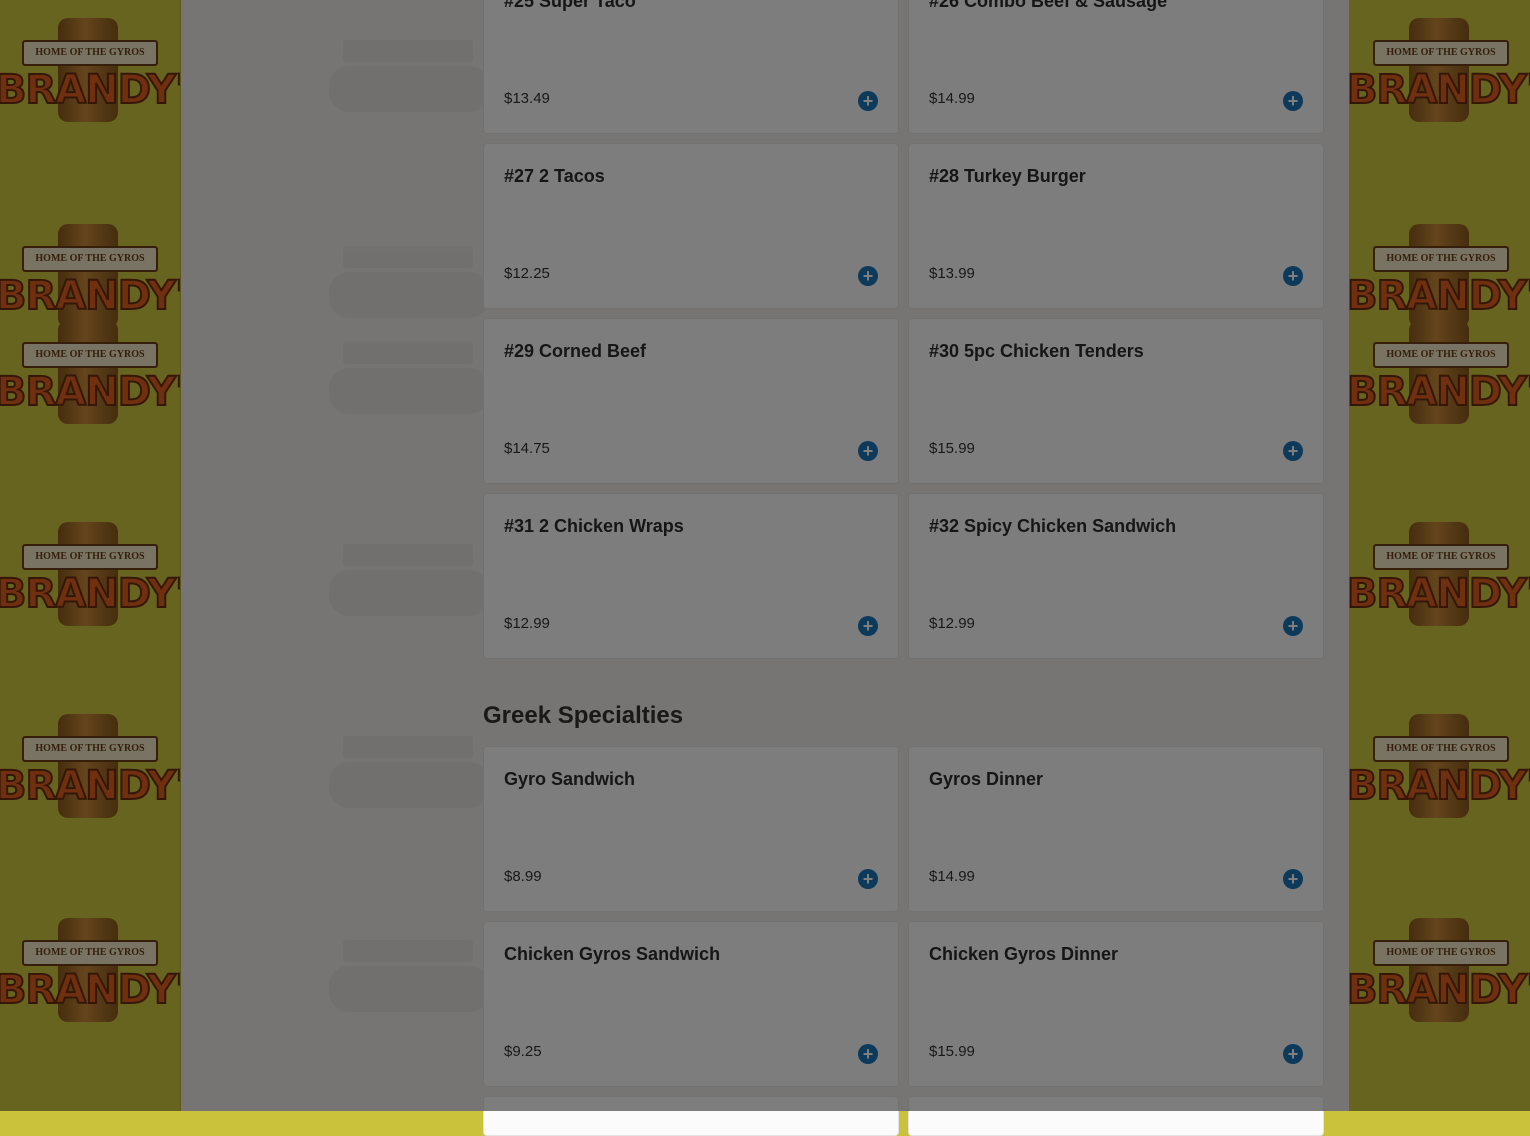 This screenshot has height=1136, width=1530. What do you see at coordinates (1116, 576) in the screenshot?
I see `menu-item-card: #32 Spicy Chicken Sandwich $12.99 +` at bounding box center [1116, 576].